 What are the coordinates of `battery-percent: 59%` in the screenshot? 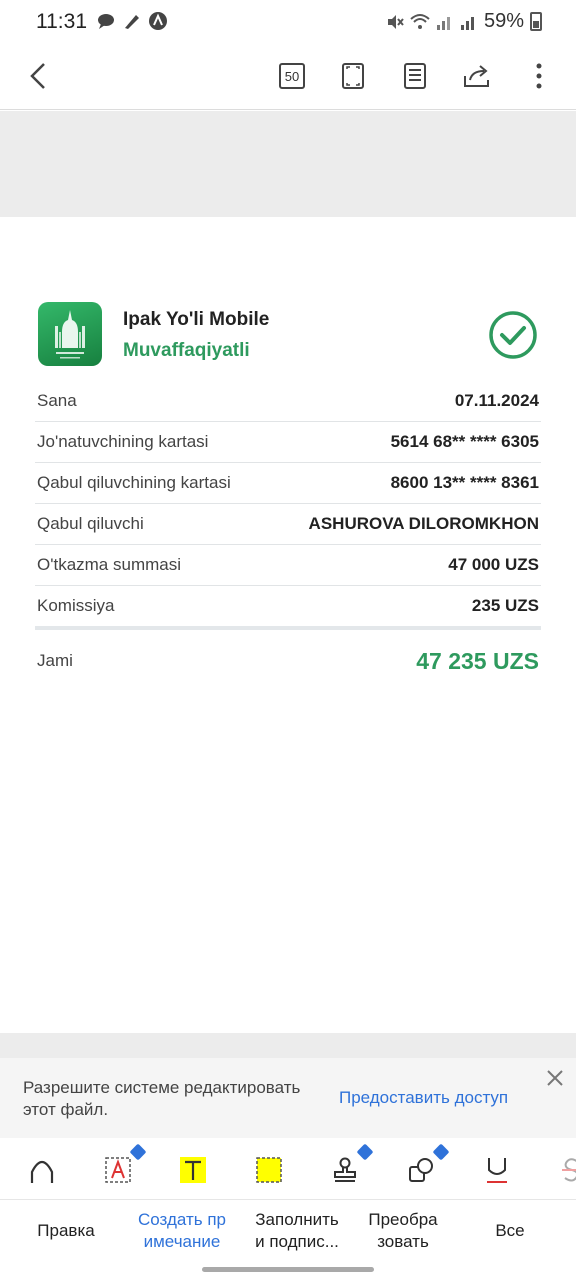 It's located at (503, 21).